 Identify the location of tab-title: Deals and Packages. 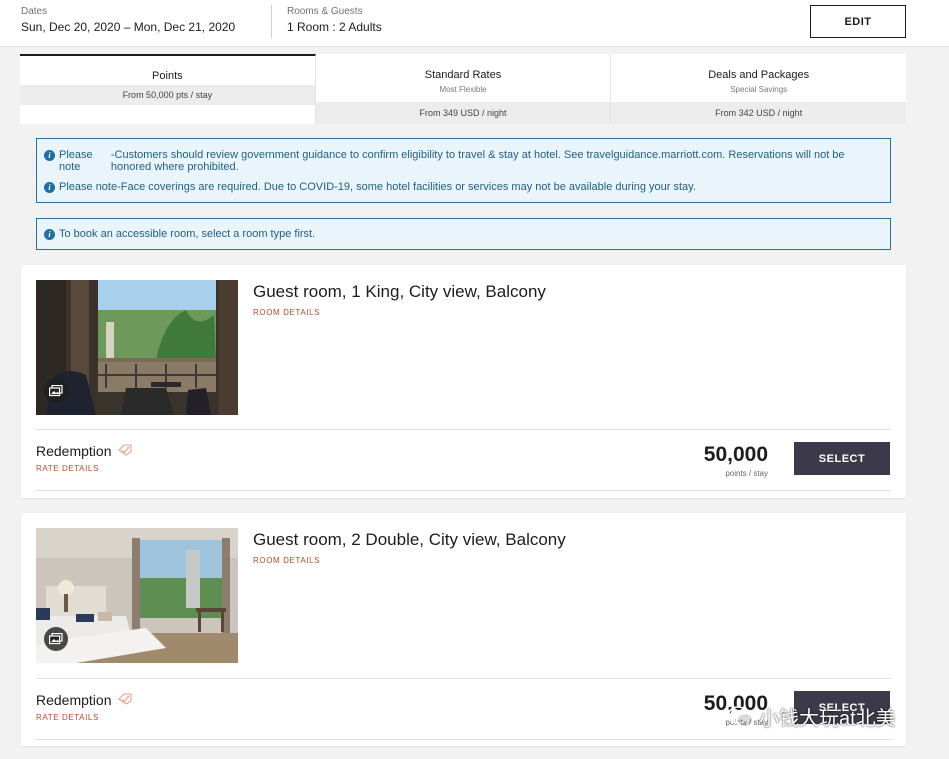
(759, 75).